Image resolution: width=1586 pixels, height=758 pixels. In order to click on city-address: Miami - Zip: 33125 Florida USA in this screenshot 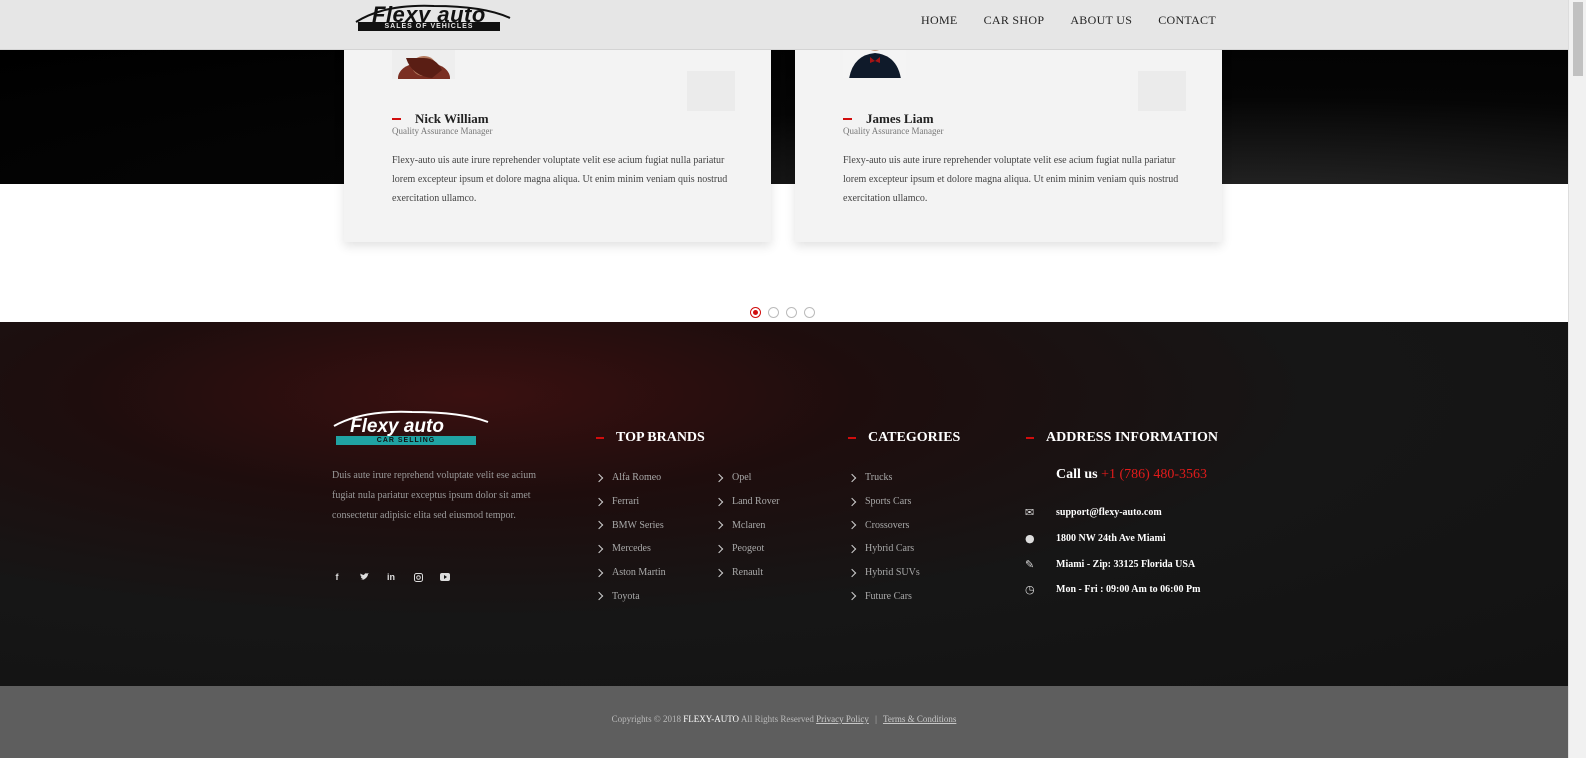, I will do `click(1126, 564)`.